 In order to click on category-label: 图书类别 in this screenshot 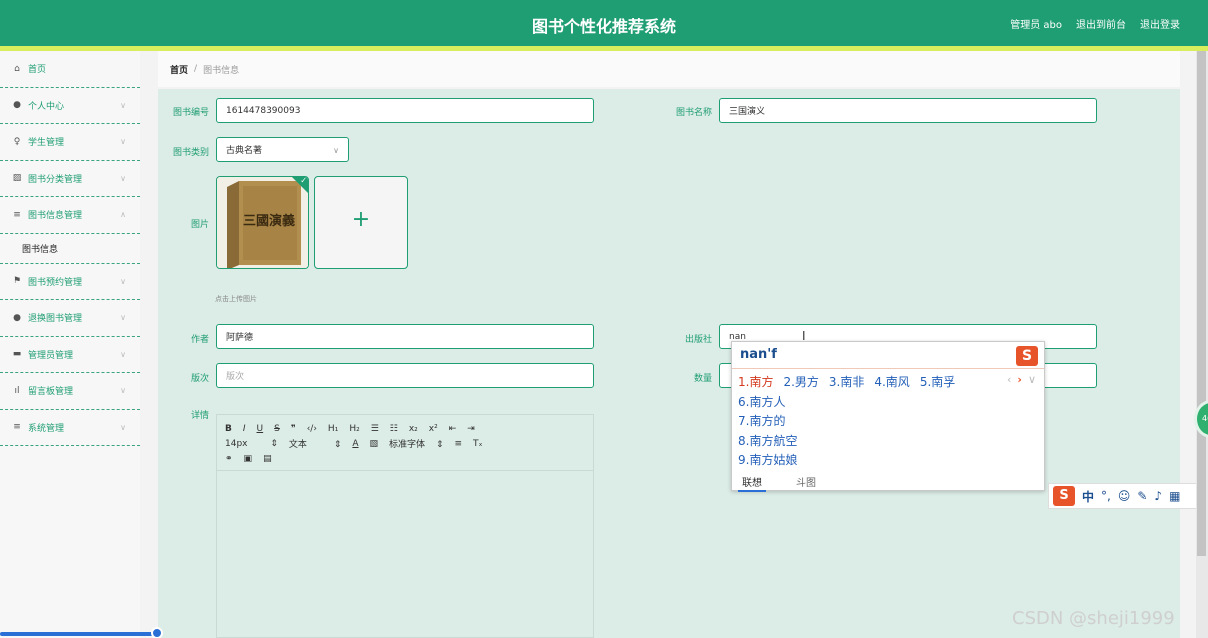, I will do `click(190, 153)`.